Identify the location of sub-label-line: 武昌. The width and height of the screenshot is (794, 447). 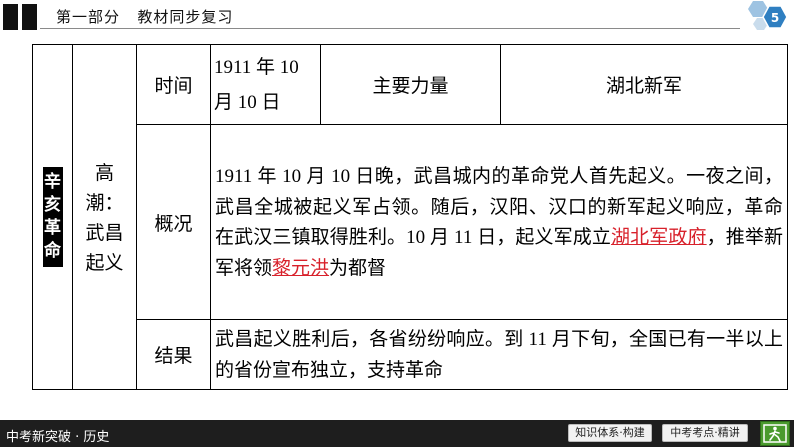
(104, 233).